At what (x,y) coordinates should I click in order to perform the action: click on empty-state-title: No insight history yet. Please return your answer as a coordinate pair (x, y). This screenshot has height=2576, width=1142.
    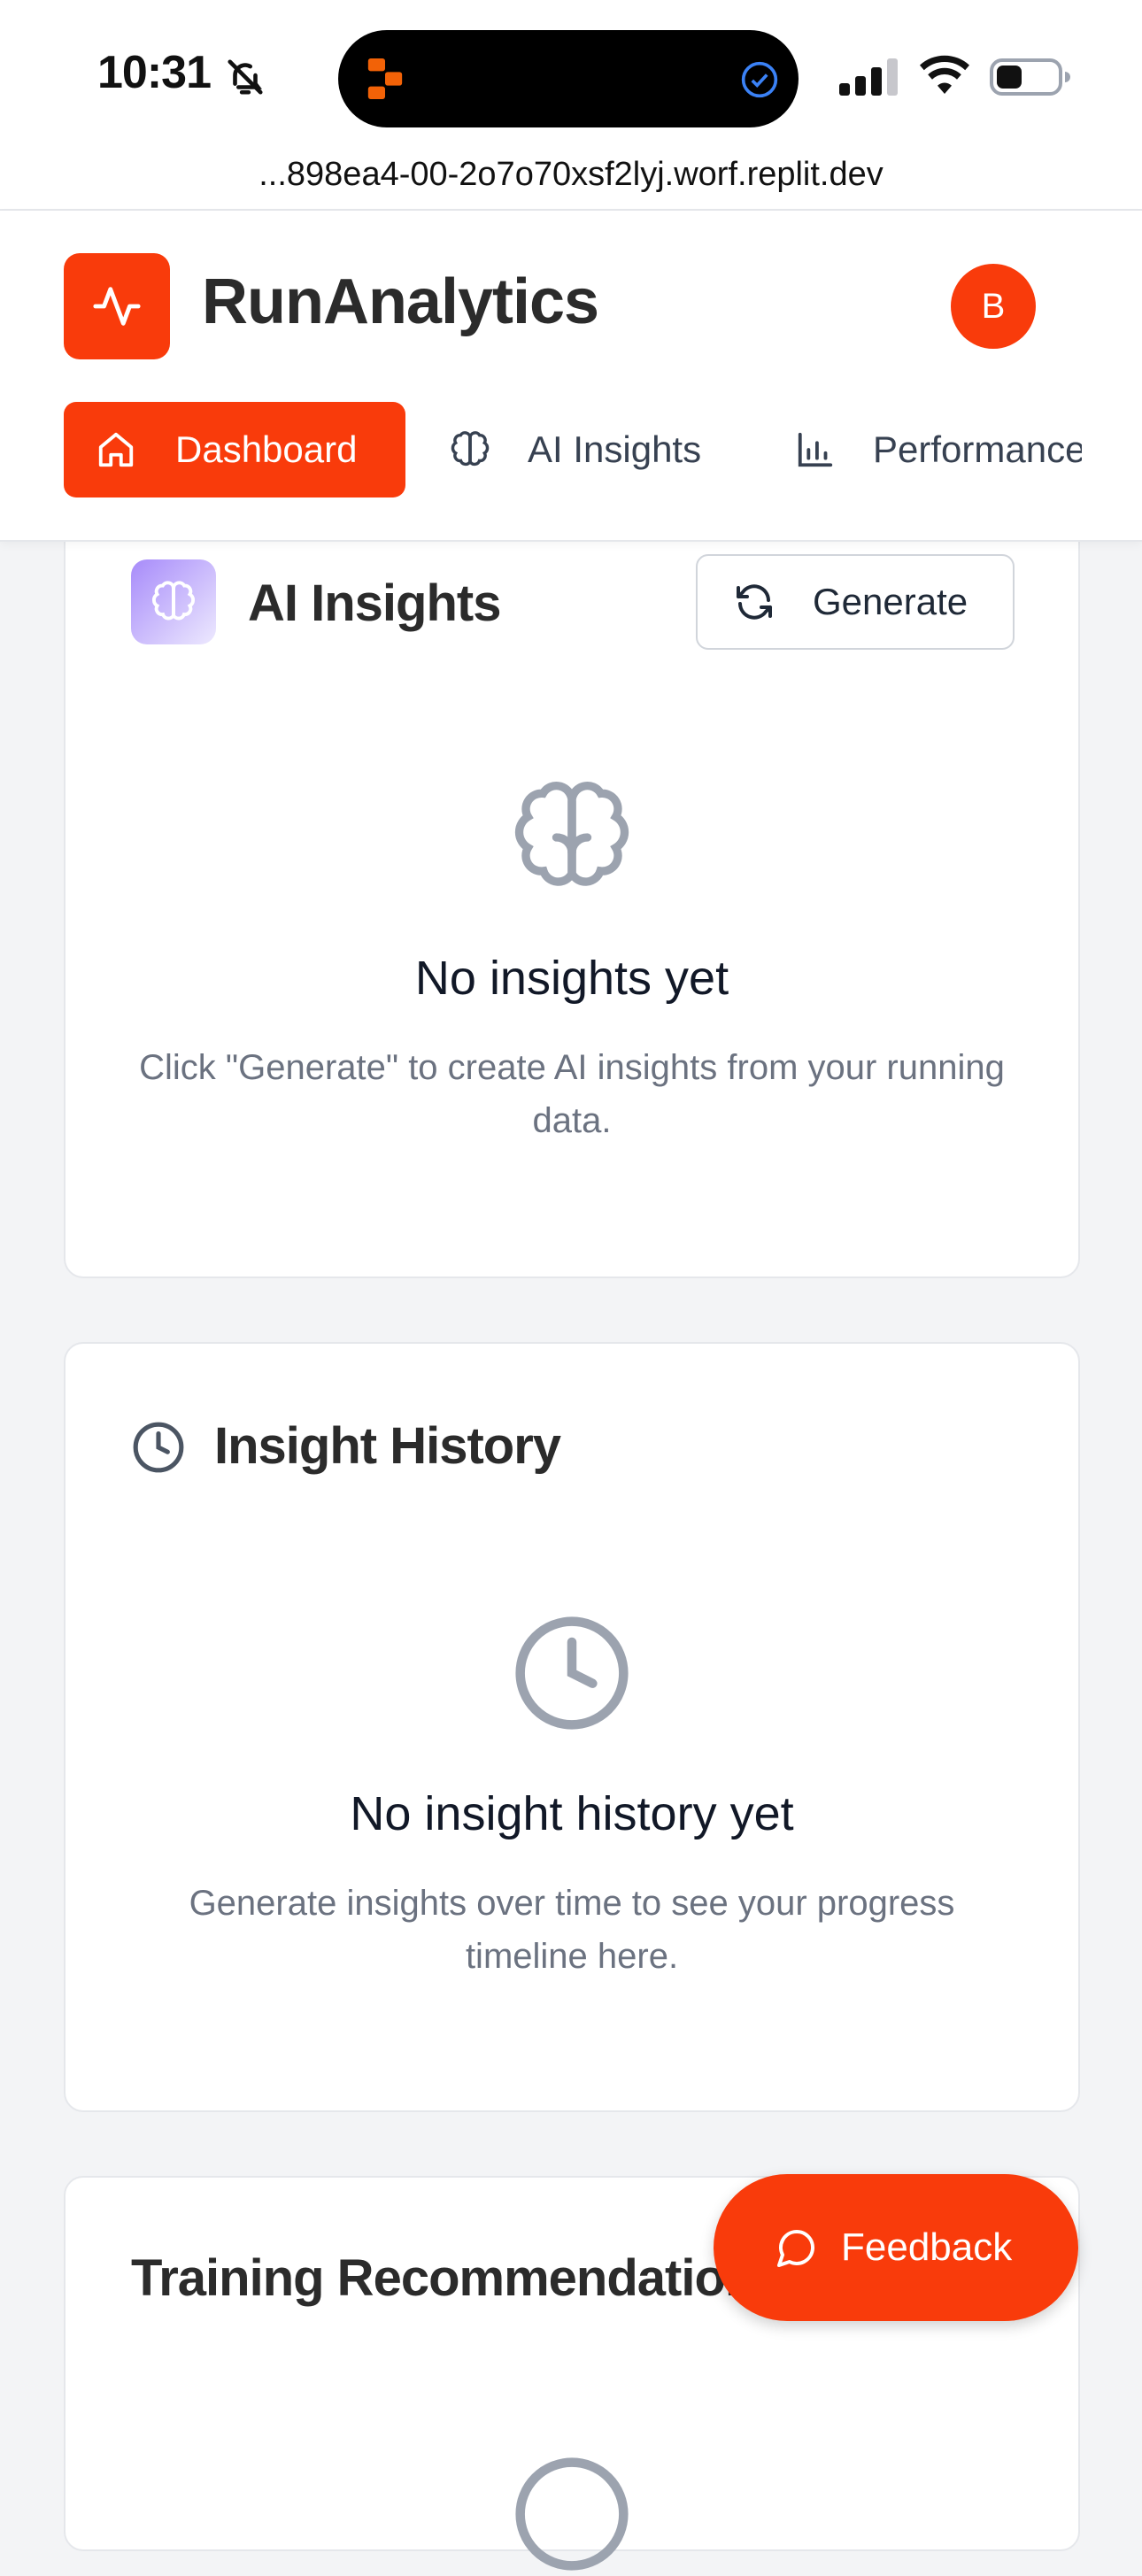
    Looking at the image, I should click on (572, 1813).